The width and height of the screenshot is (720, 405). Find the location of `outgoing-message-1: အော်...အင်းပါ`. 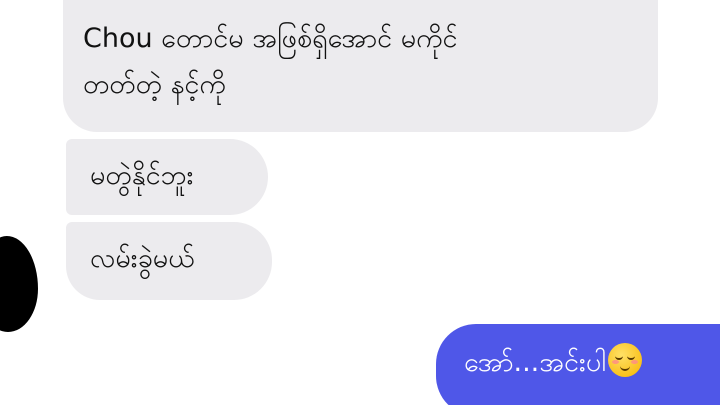

outgoing-message-1: အော်...အင်းပါ is located at coordinates (578, 364).